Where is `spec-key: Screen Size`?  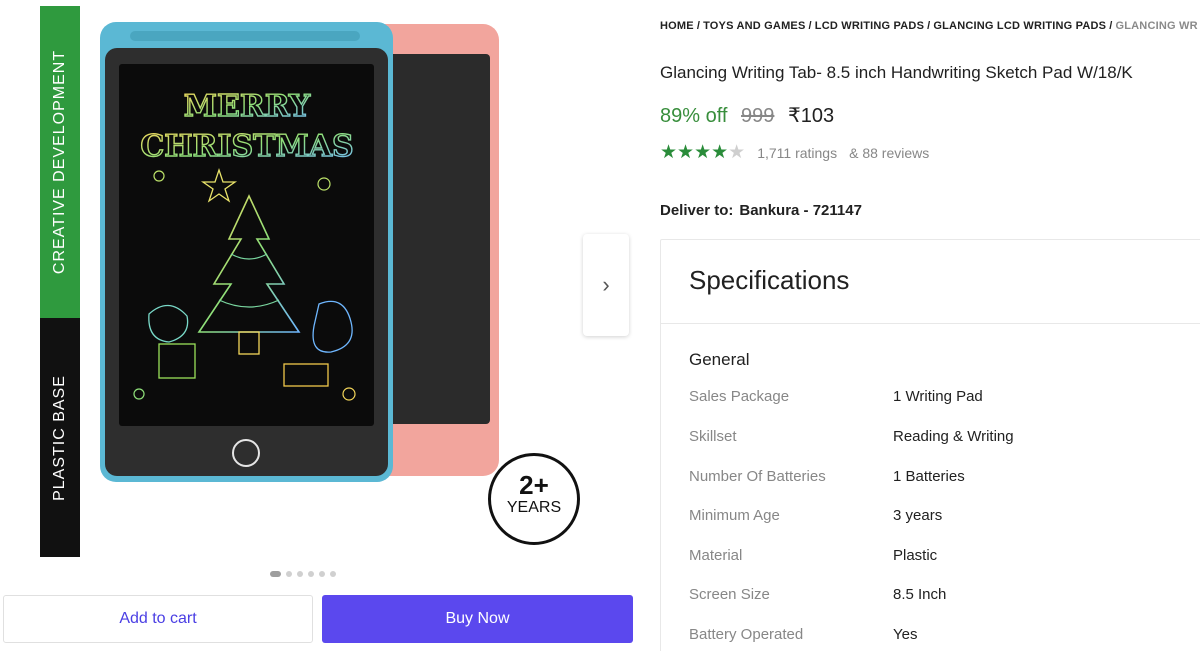 spec-key: Screen Size is located at coordinates (729, 594).